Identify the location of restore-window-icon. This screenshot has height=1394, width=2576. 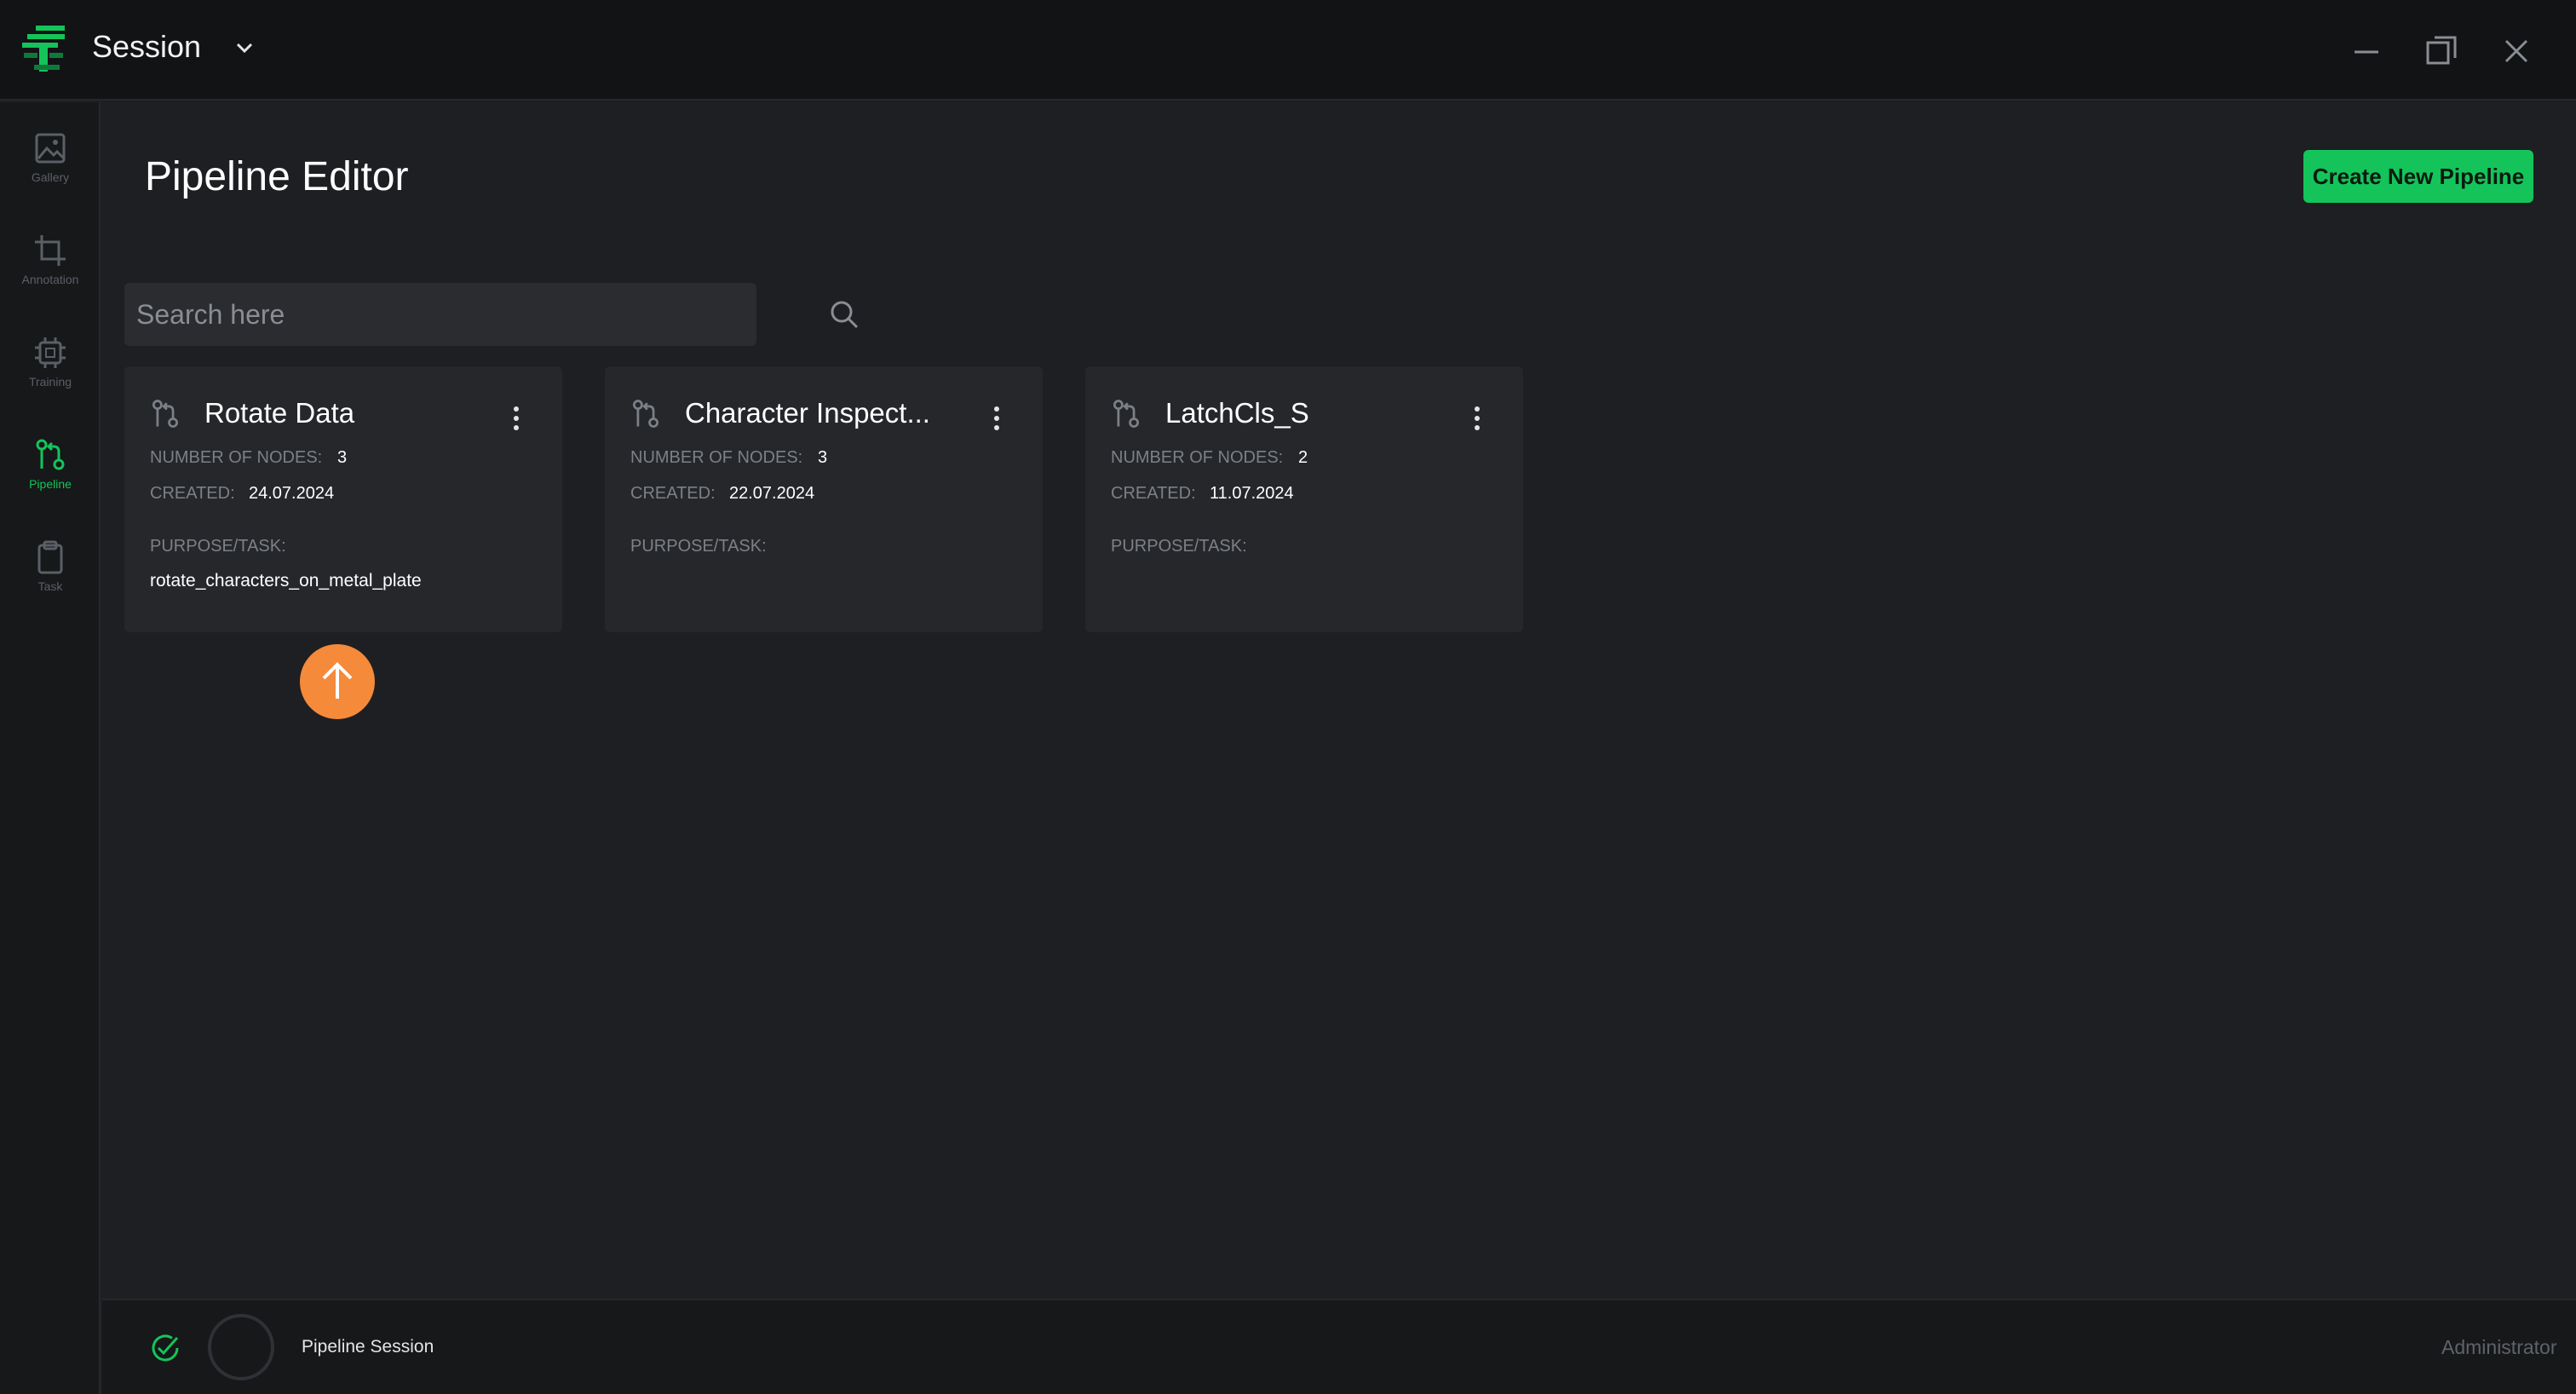
(2441, 51).